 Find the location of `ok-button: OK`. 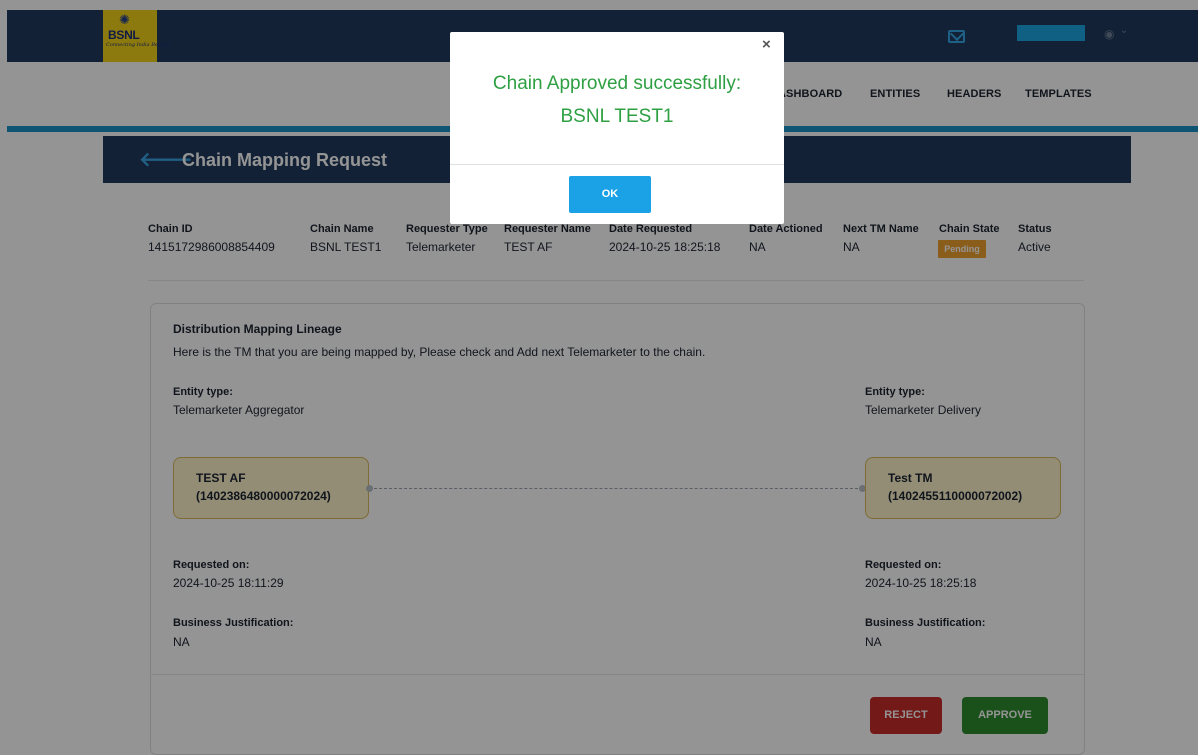

ok-button: OK is located at coordinates (610, 194).